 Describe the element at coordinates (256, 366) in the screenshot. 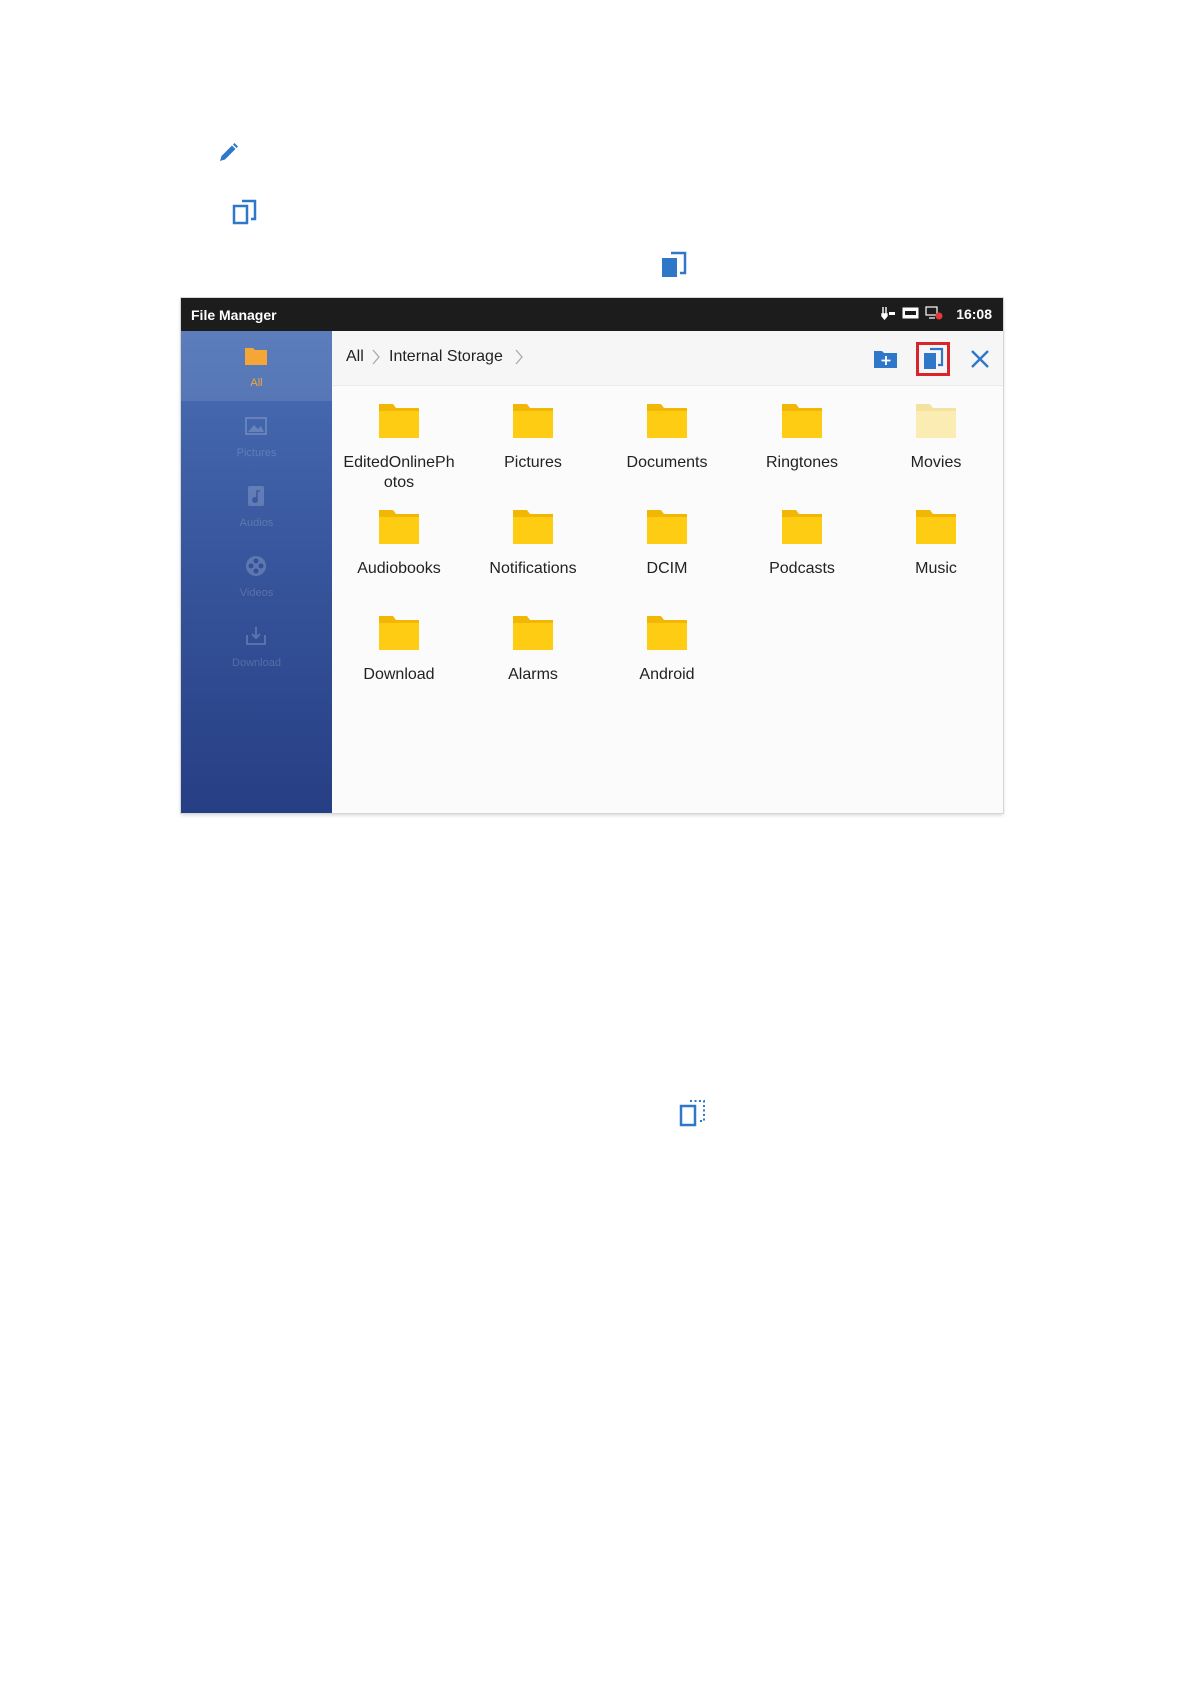

I see `sidebar-item-all: All` at that location.